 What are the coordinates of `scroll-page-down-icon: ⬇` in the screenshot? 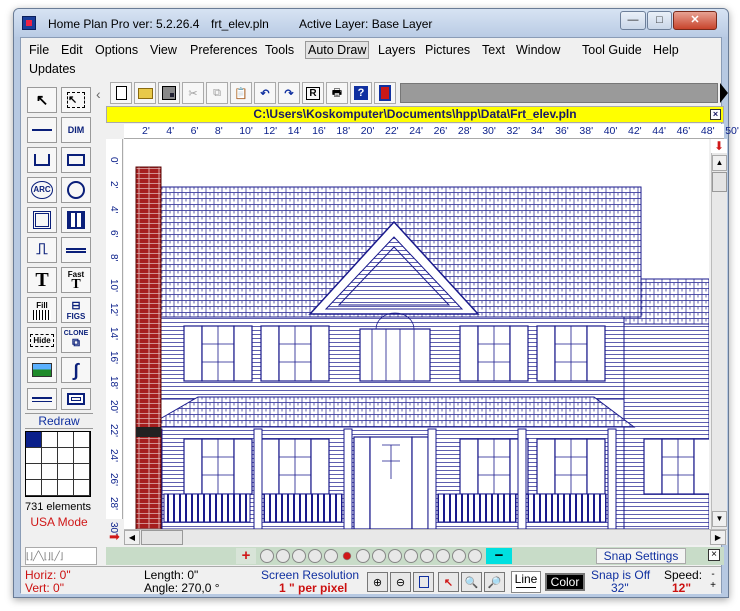 It's located at (719, 146).